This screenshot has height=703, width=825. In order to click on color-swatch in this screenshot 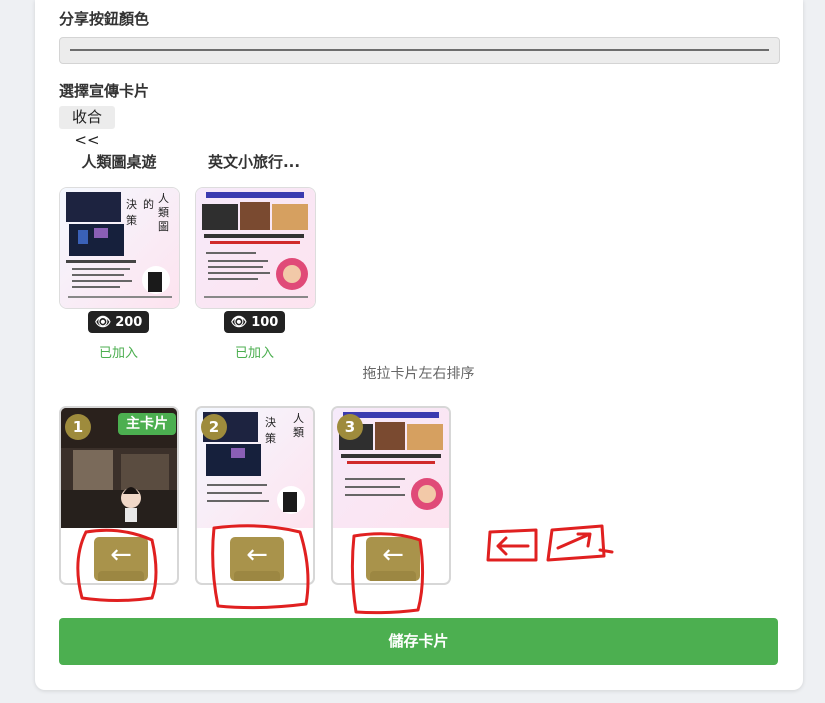, I will do `click(419, 50)`.